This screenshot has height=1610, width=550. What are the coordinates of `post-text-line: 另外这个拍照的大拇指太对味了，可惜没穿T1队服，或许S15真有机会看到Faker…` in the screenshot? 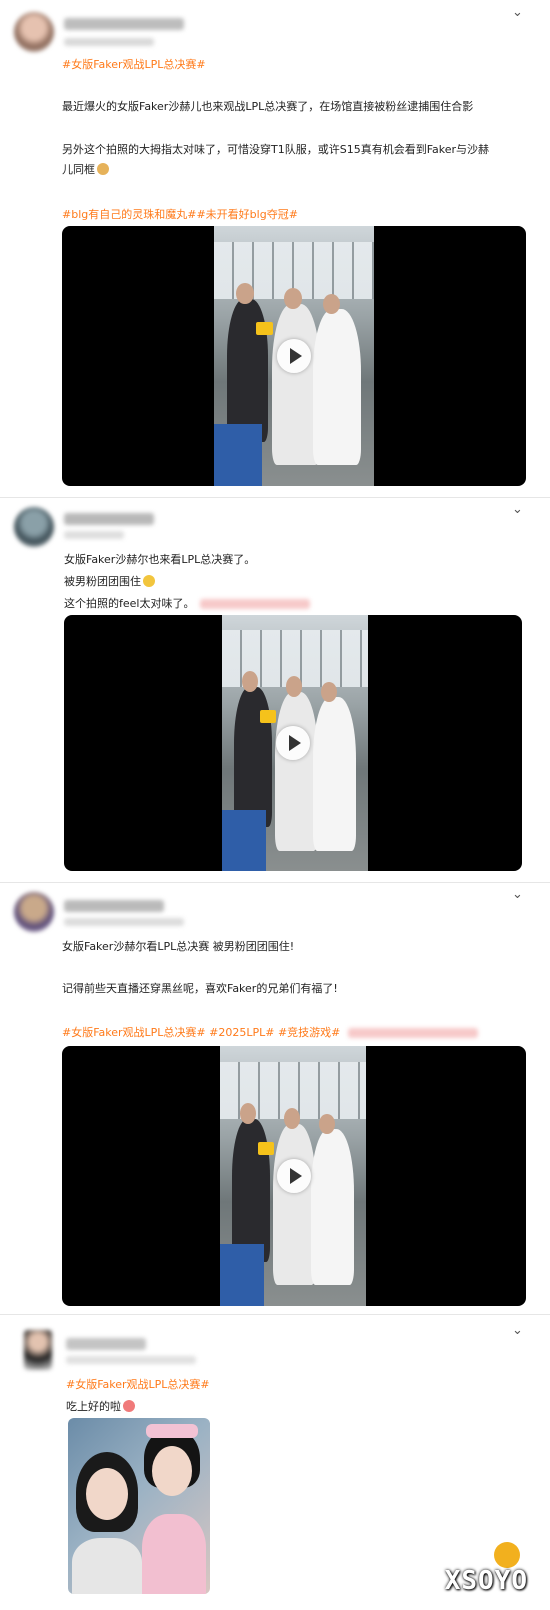 It's located at (276, 149).